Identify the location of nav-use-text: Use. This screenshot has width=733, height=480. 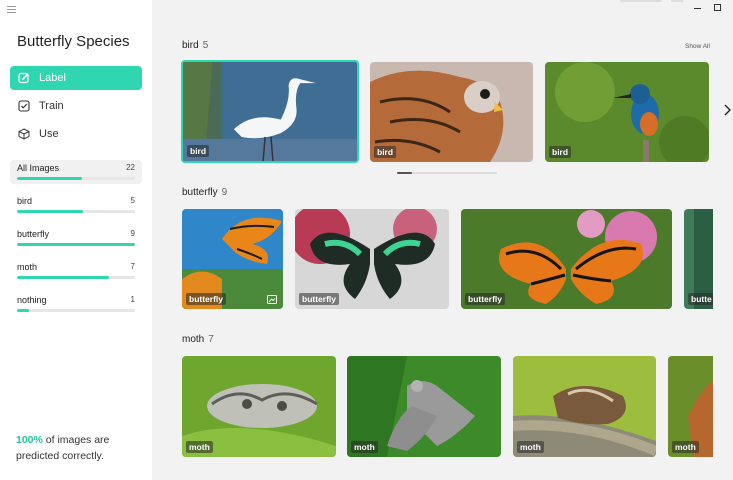
(49, 134).